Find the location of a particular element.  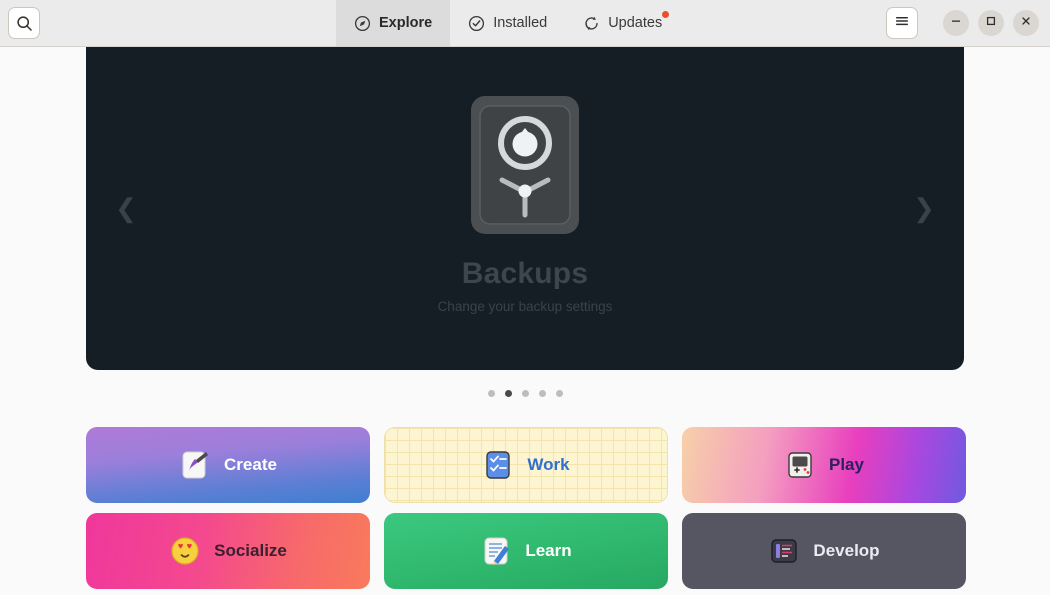

heart-eyes-icon is located at coordinates (185, 551).